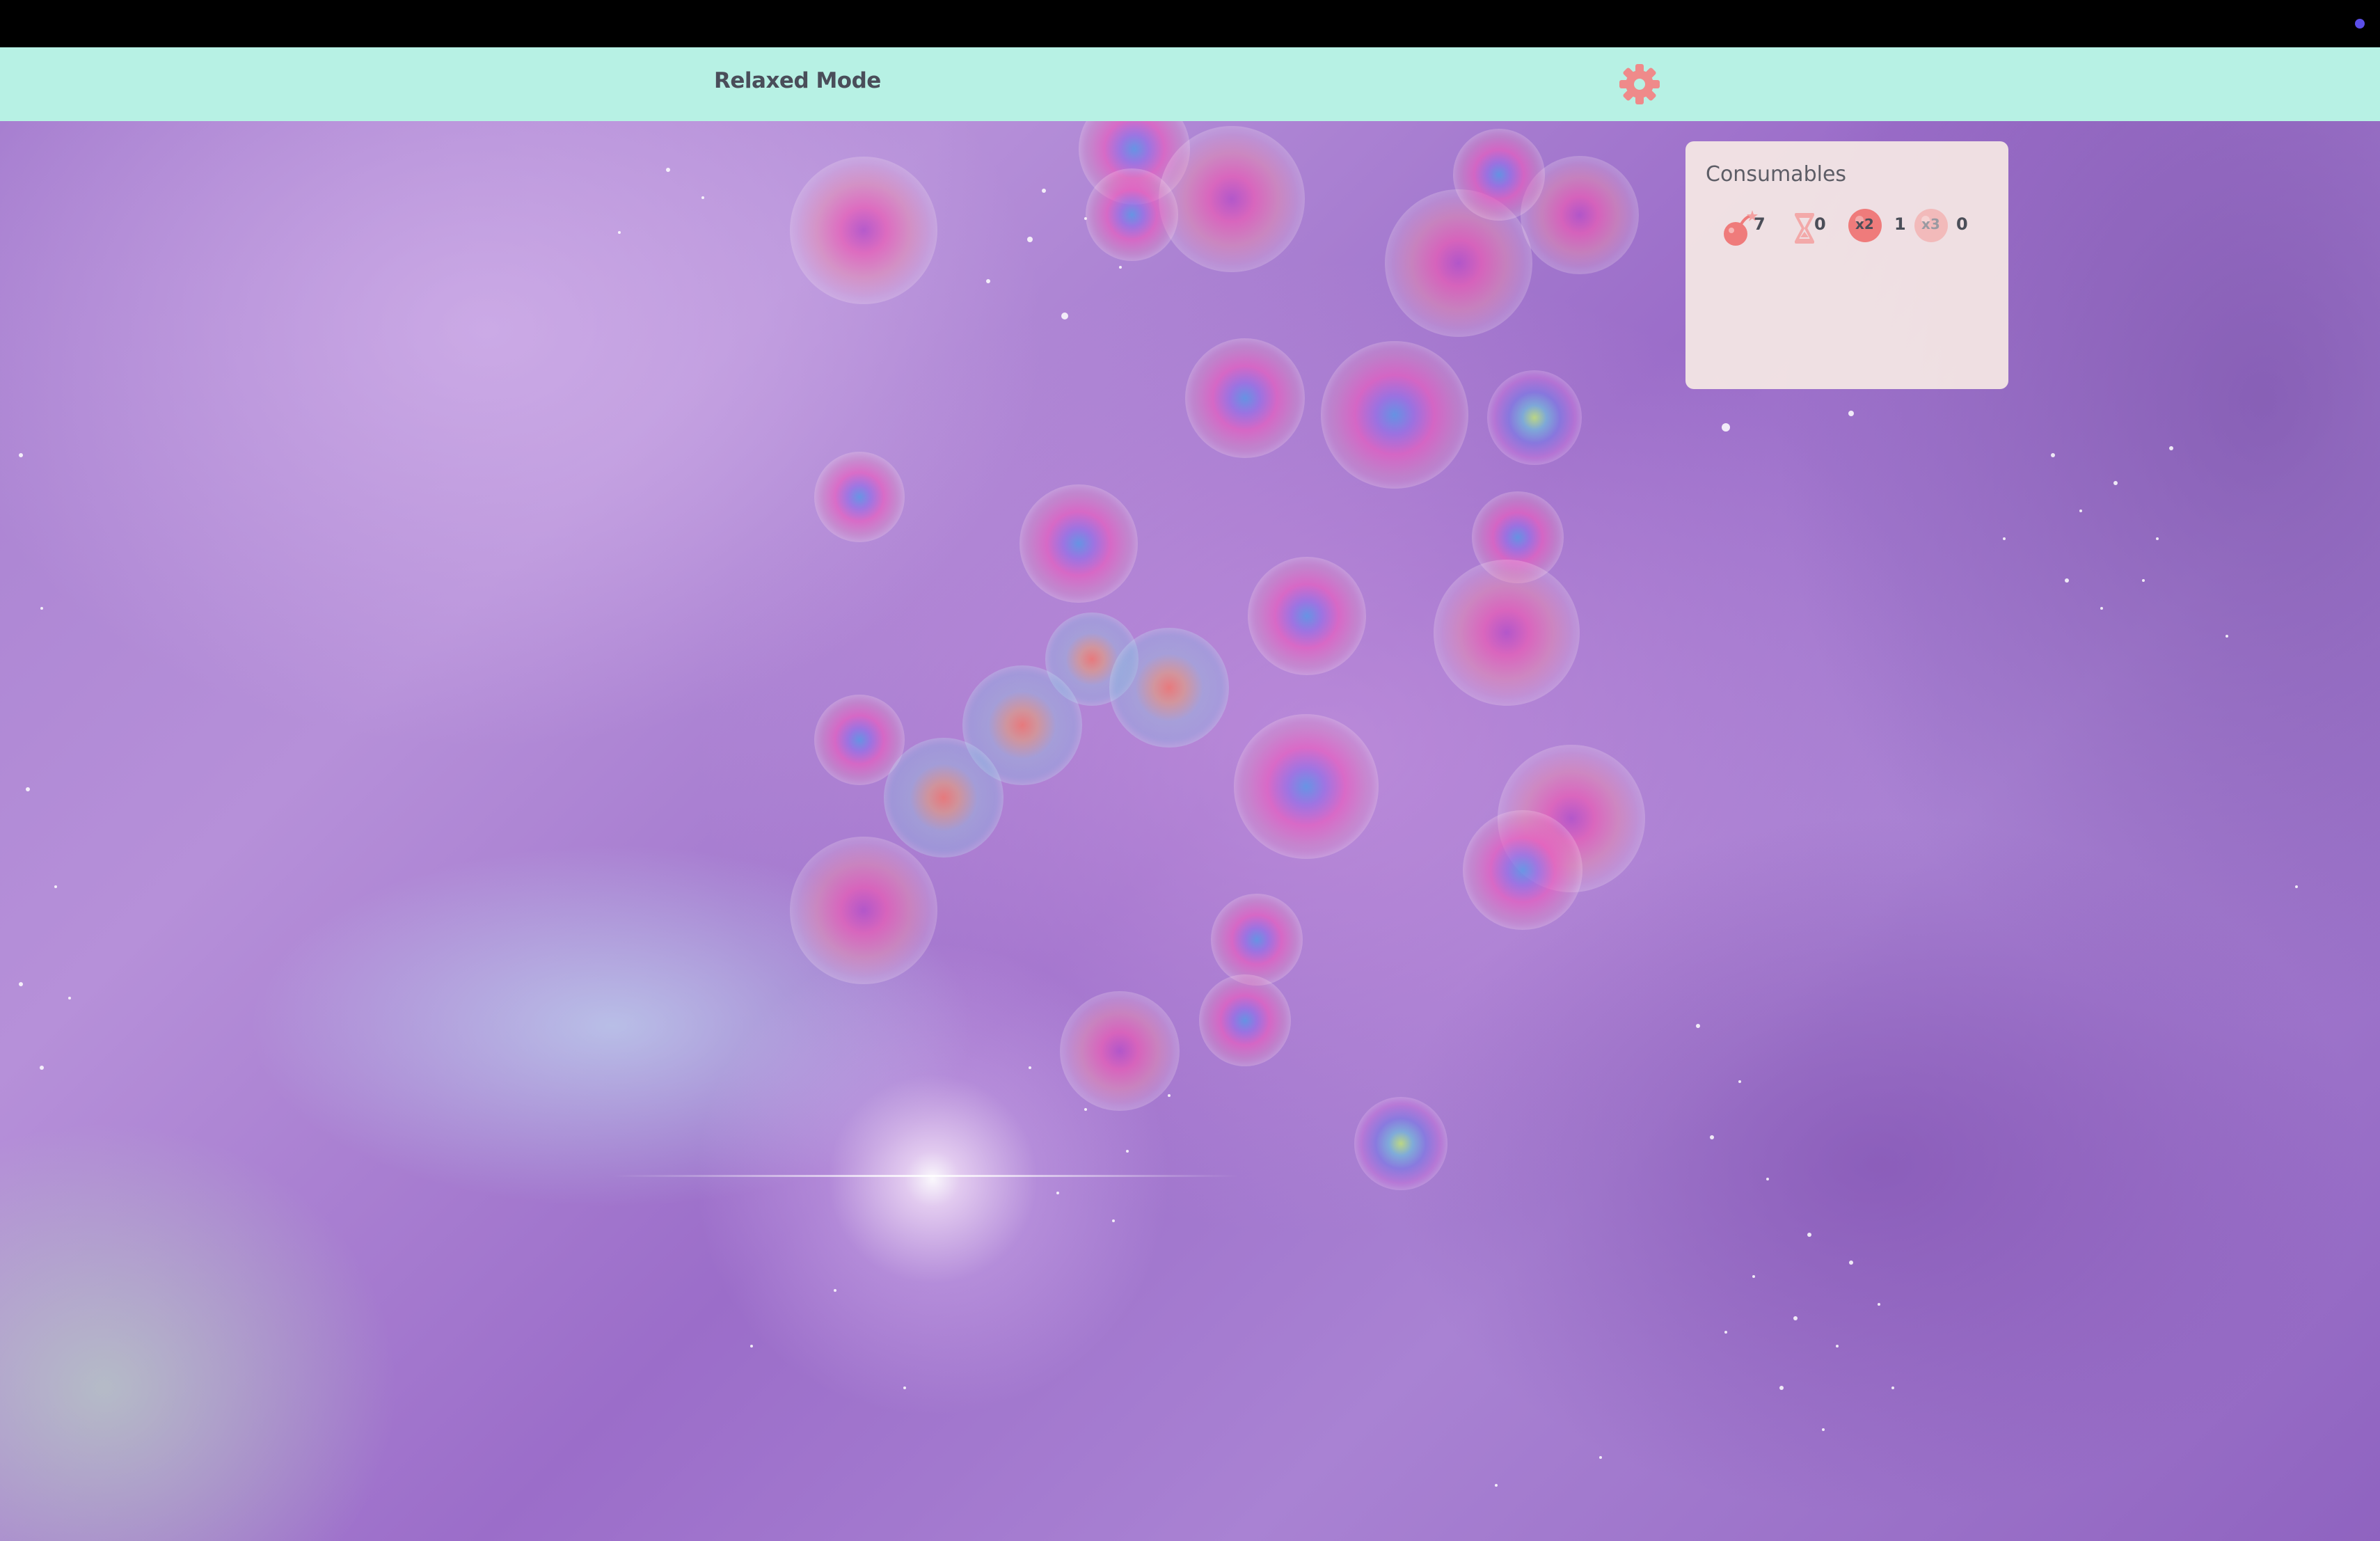  I want to click on game-header: Relaxed Mode, so click(1190, 84).